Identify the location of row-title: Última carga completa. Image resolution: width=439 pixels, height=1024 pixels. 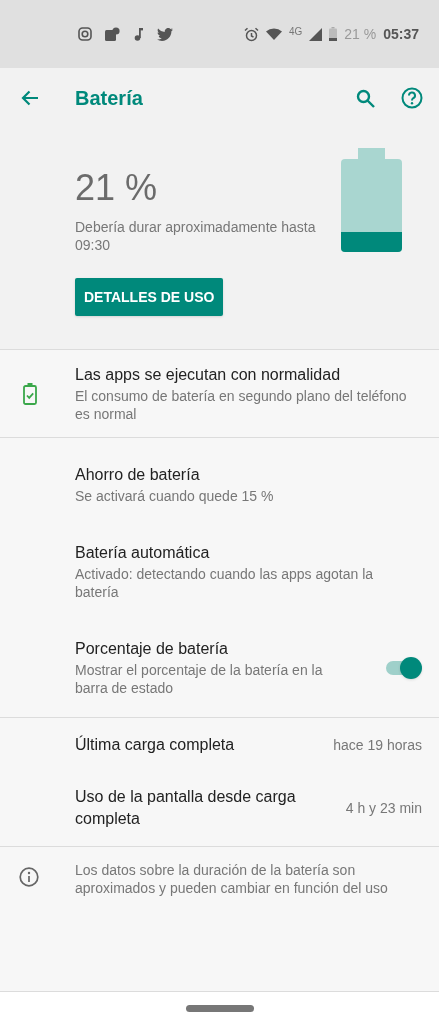
(155, 744).